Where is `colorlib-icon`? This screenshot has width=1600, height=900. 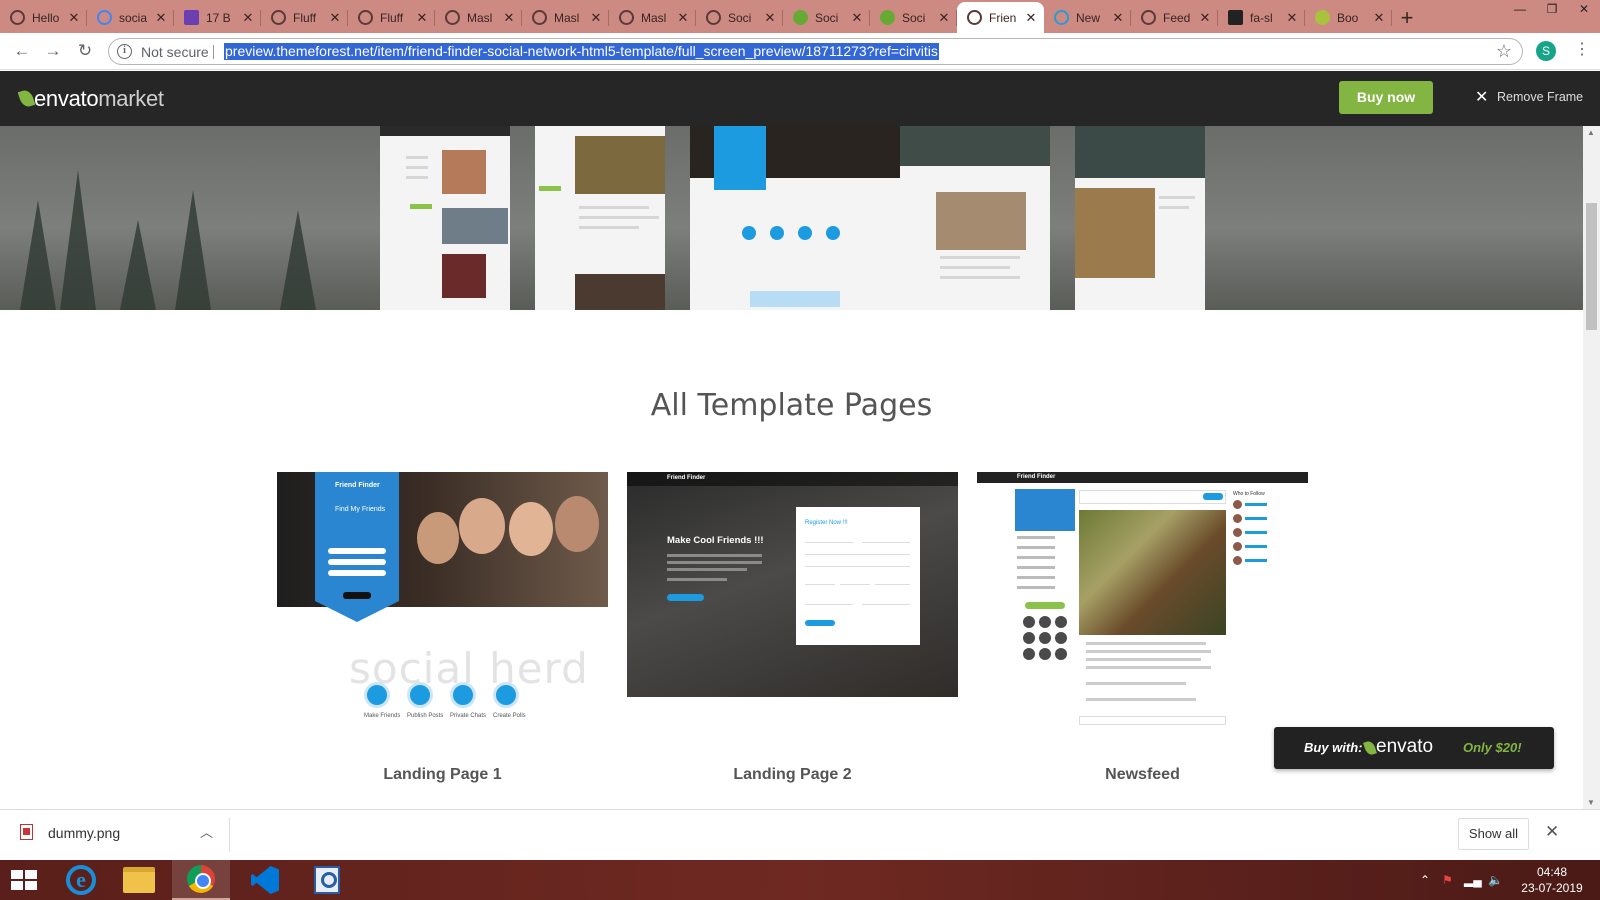 colorlib-icon is located at coordinates (191, 17).